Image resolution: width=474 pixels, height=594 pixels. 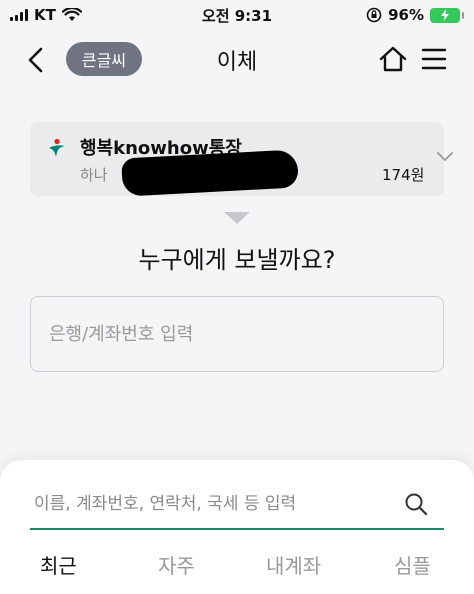 I want to click on recipient-search-input, so click(x=220, y=504).